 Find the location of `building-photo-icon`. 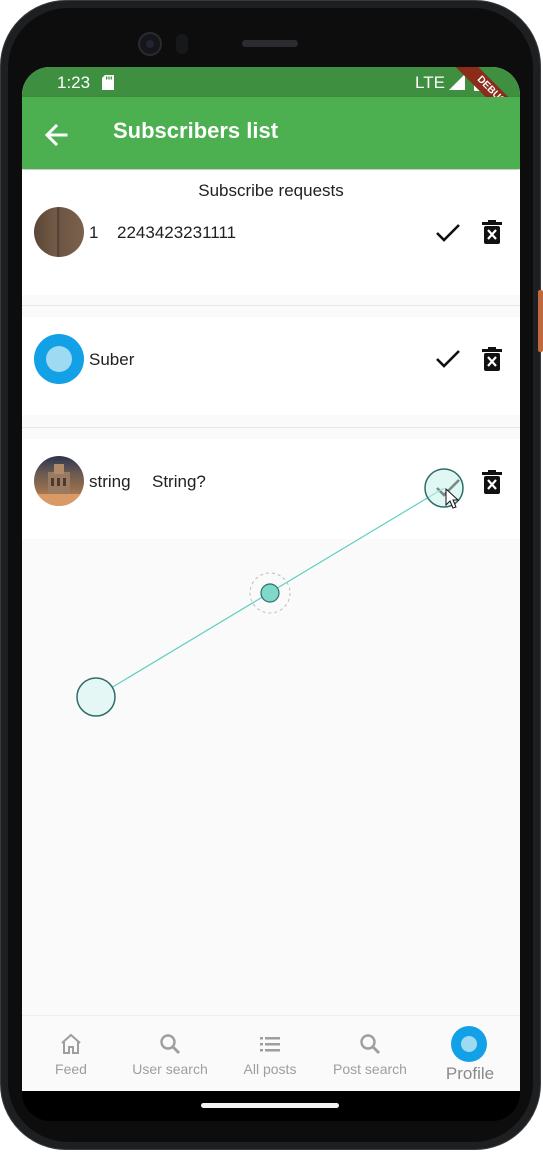

building-photo-icon is located at coordinates (59, 485).